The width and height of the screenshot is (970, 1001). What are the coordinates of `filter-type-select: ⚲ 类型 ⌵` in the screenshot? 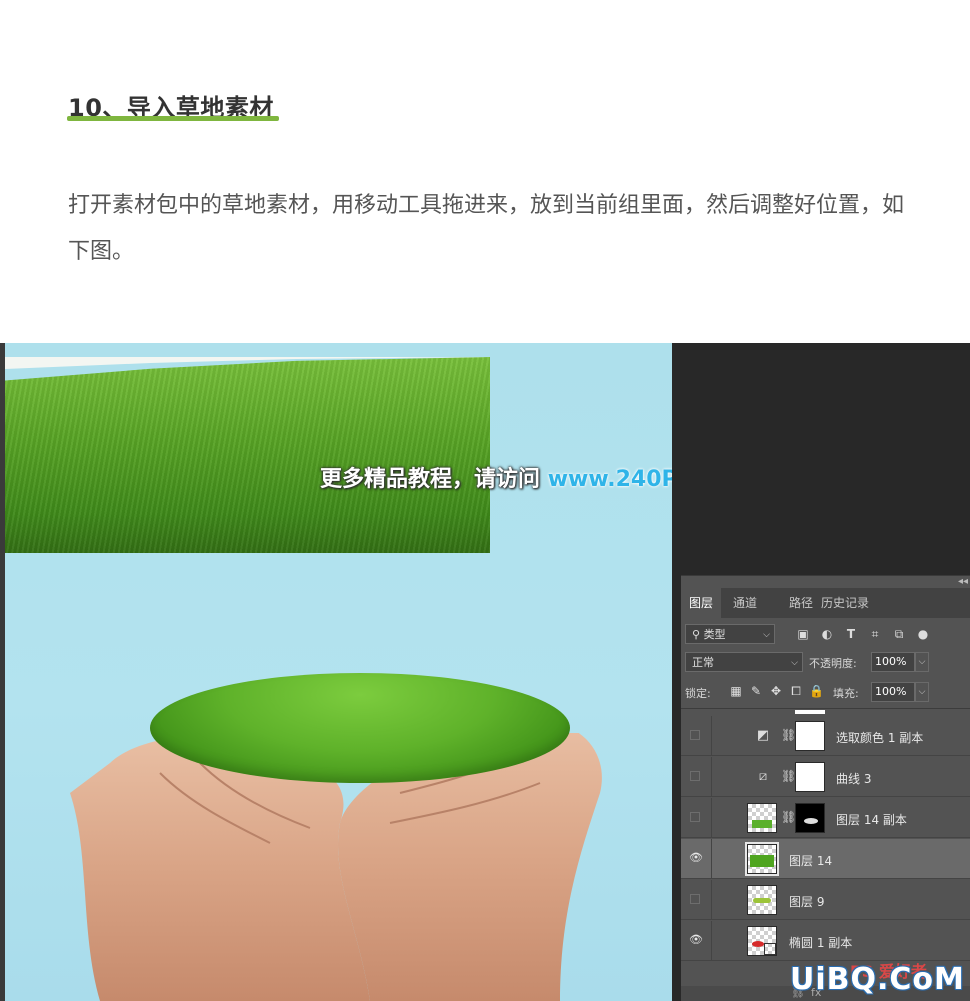 It's located at (730, 634).